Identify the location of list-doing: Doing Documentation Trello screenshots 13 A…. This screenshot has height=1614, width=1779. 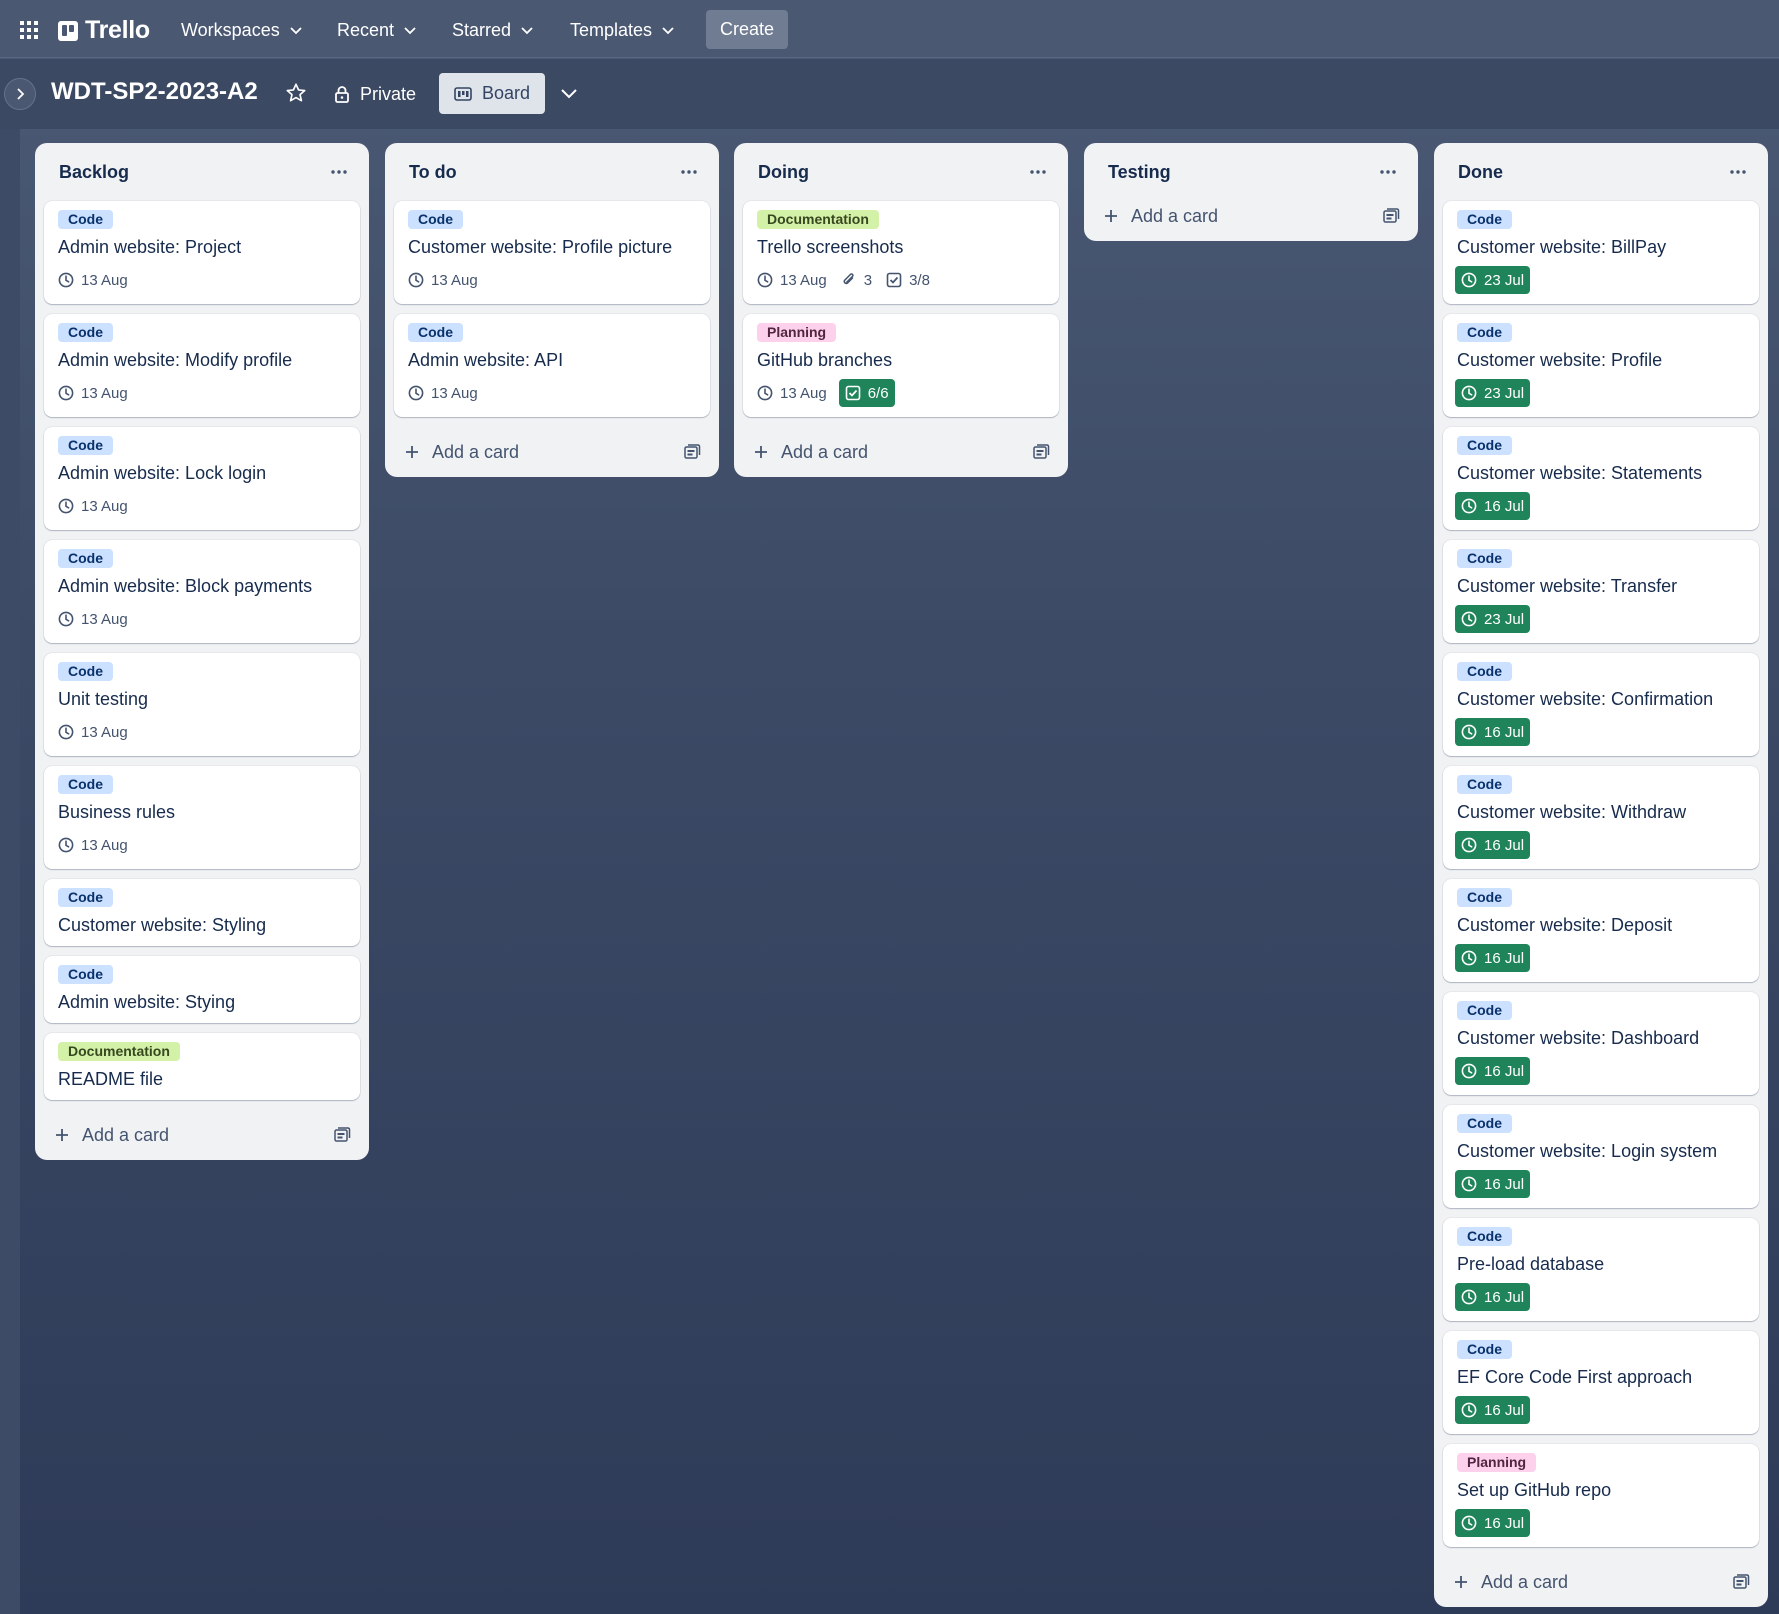
(901, 310).